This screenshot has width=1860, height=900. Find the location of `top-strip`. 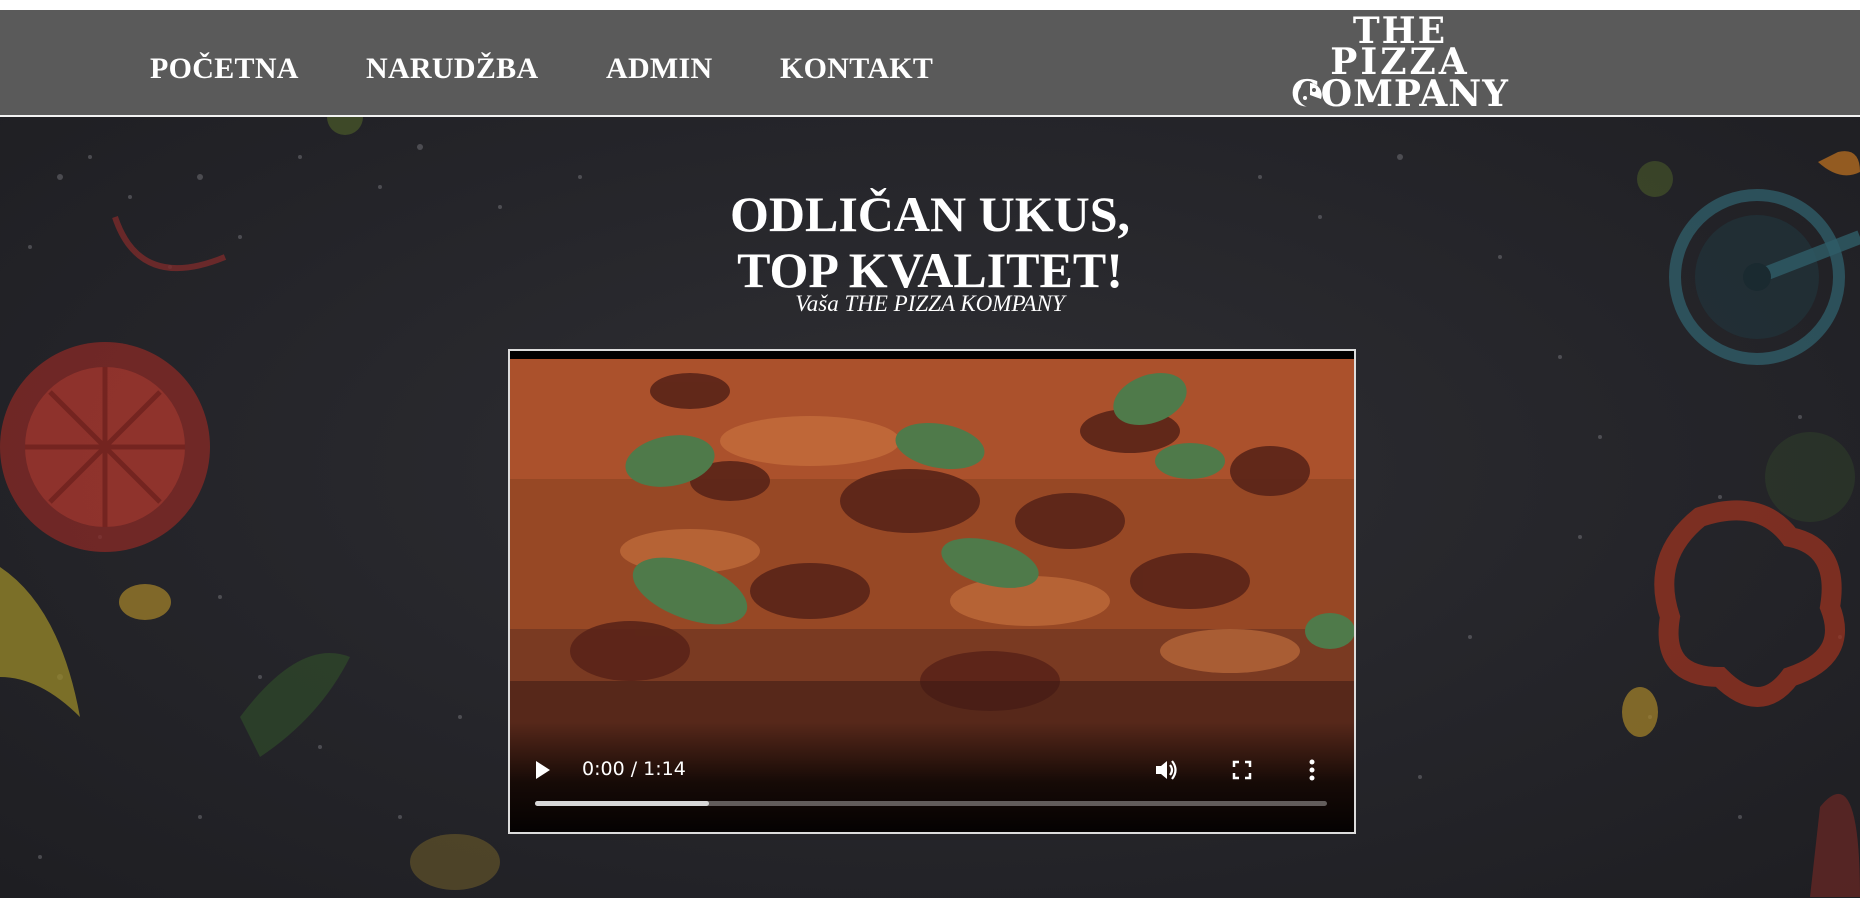

top-strip is located at coordinates (930, 5).